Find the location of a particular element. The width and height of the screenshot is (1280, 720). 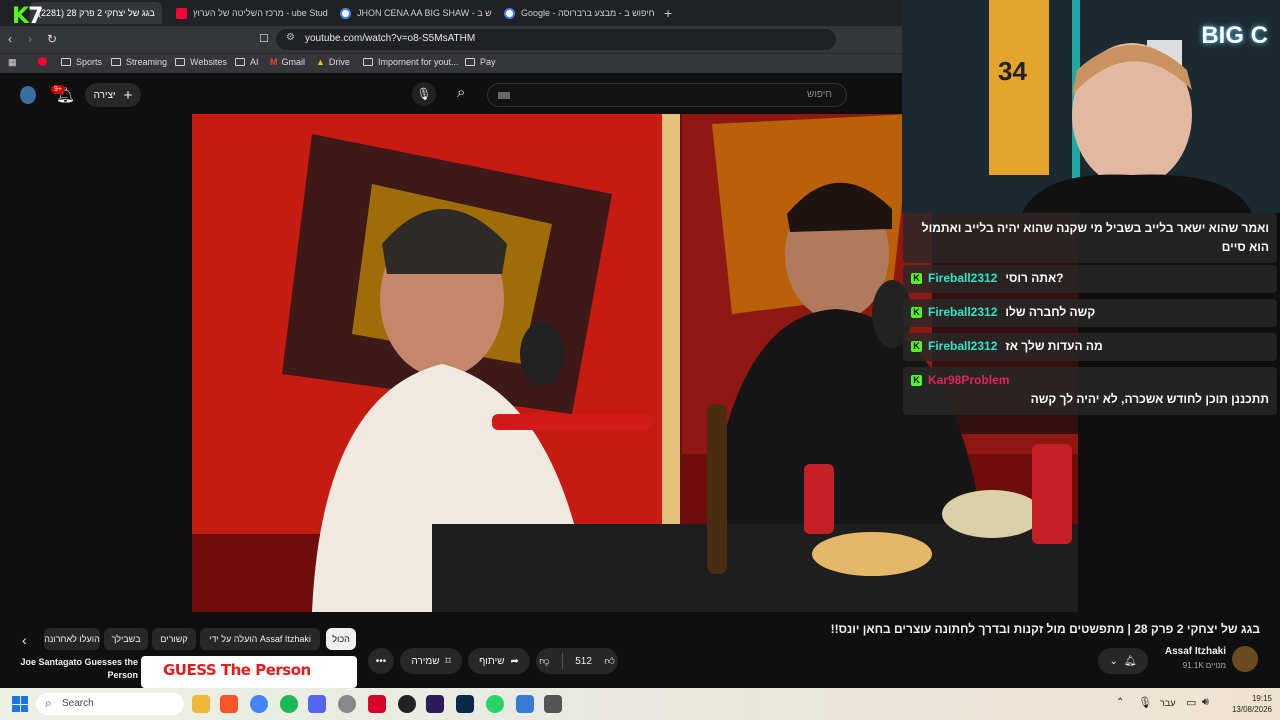

dislike-icon: 👎︎ is located at coordinates (544, 661).